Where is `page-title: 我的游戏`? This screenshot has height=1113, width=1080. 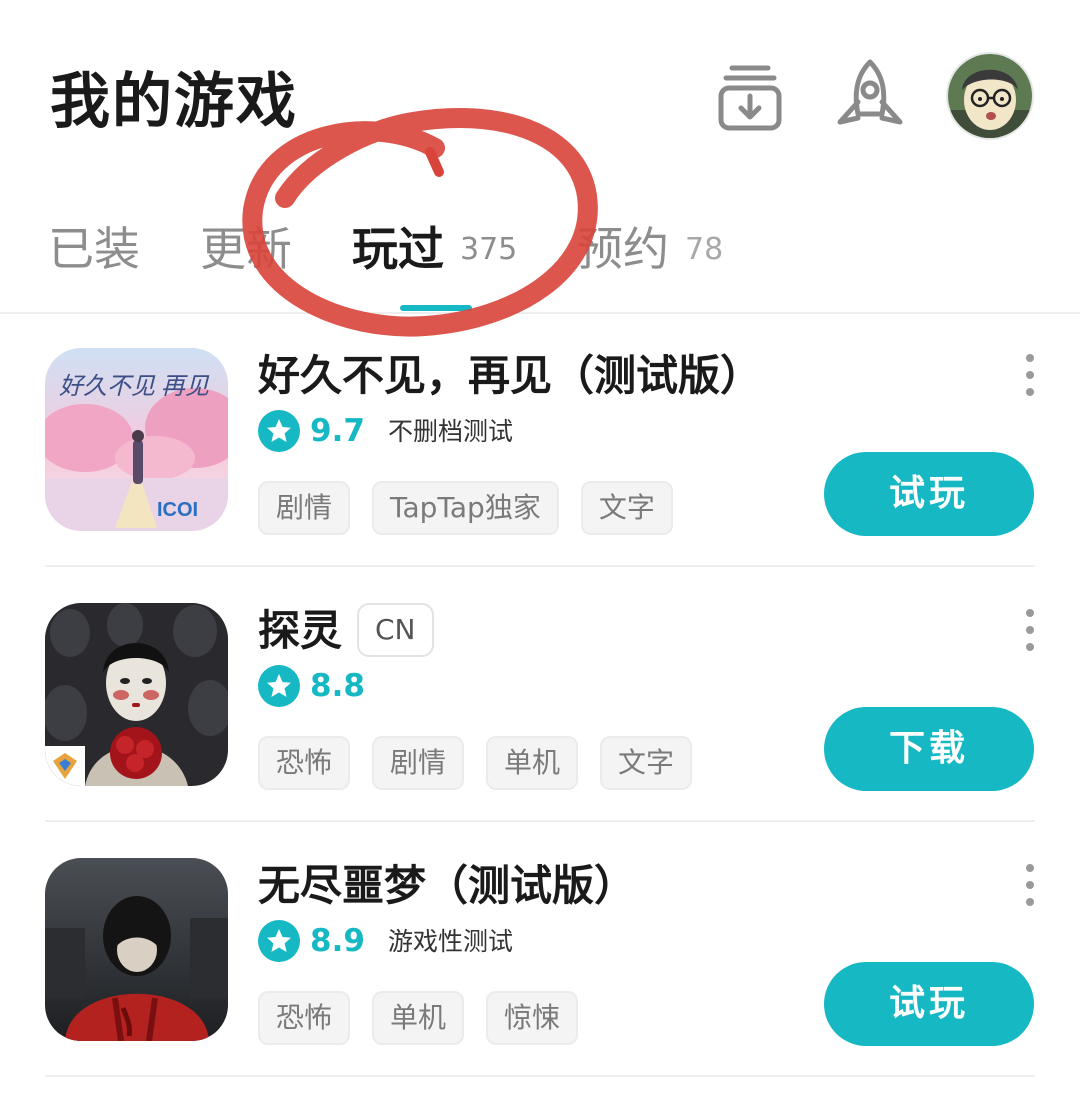
page-title: 我的游戏 is located at coordinates (174, 102).